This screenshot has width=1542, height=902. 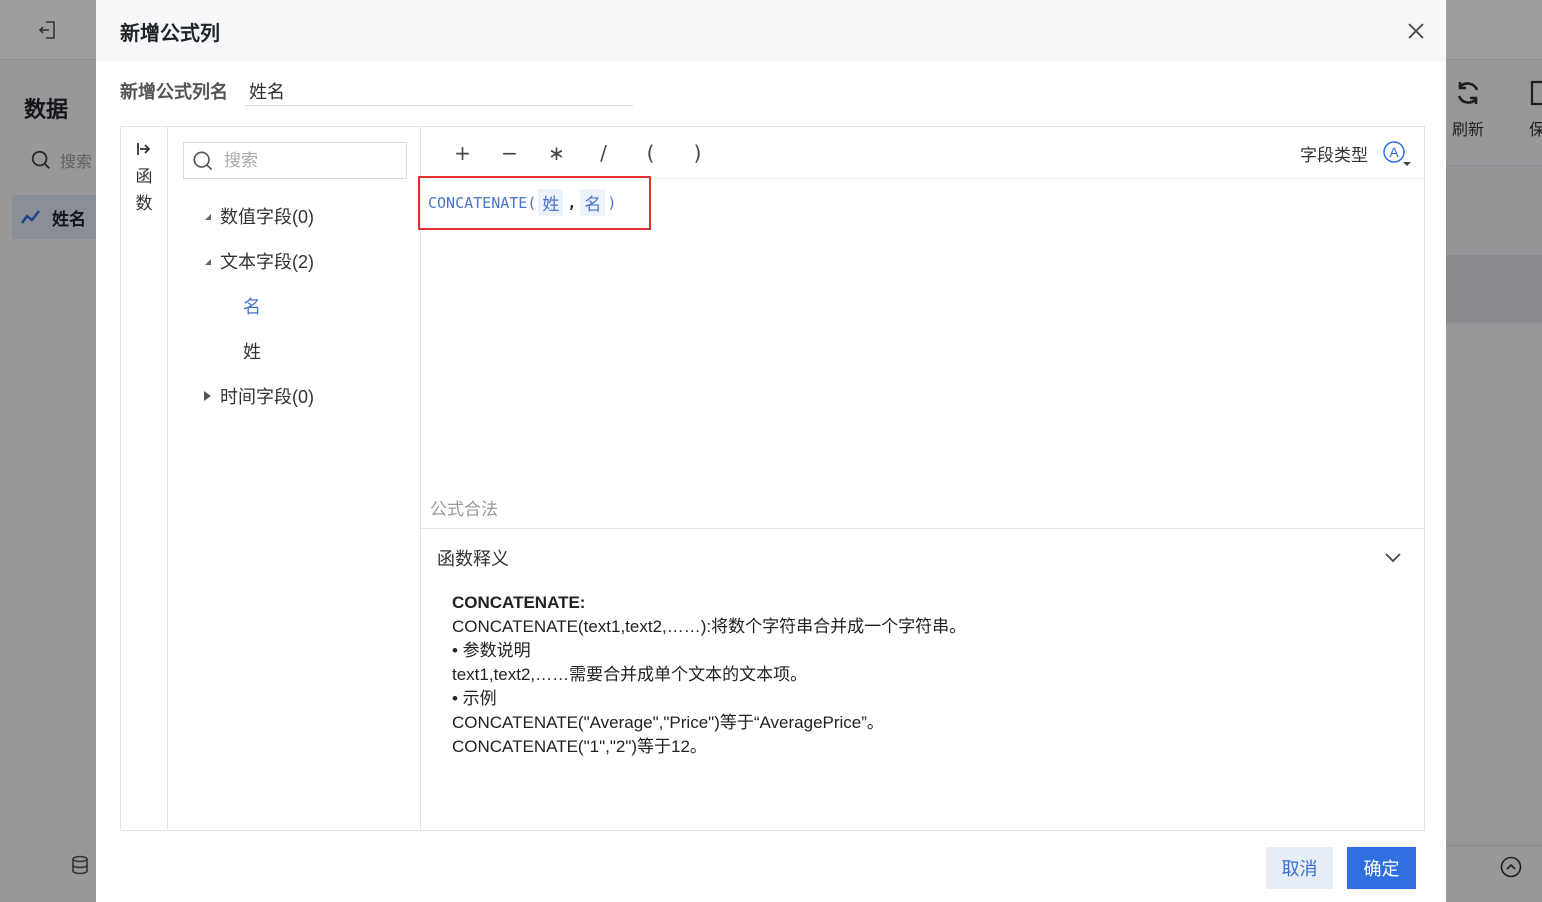 I want to click on tree-group-label: 文本字段(2), so click(x=267, y=261).